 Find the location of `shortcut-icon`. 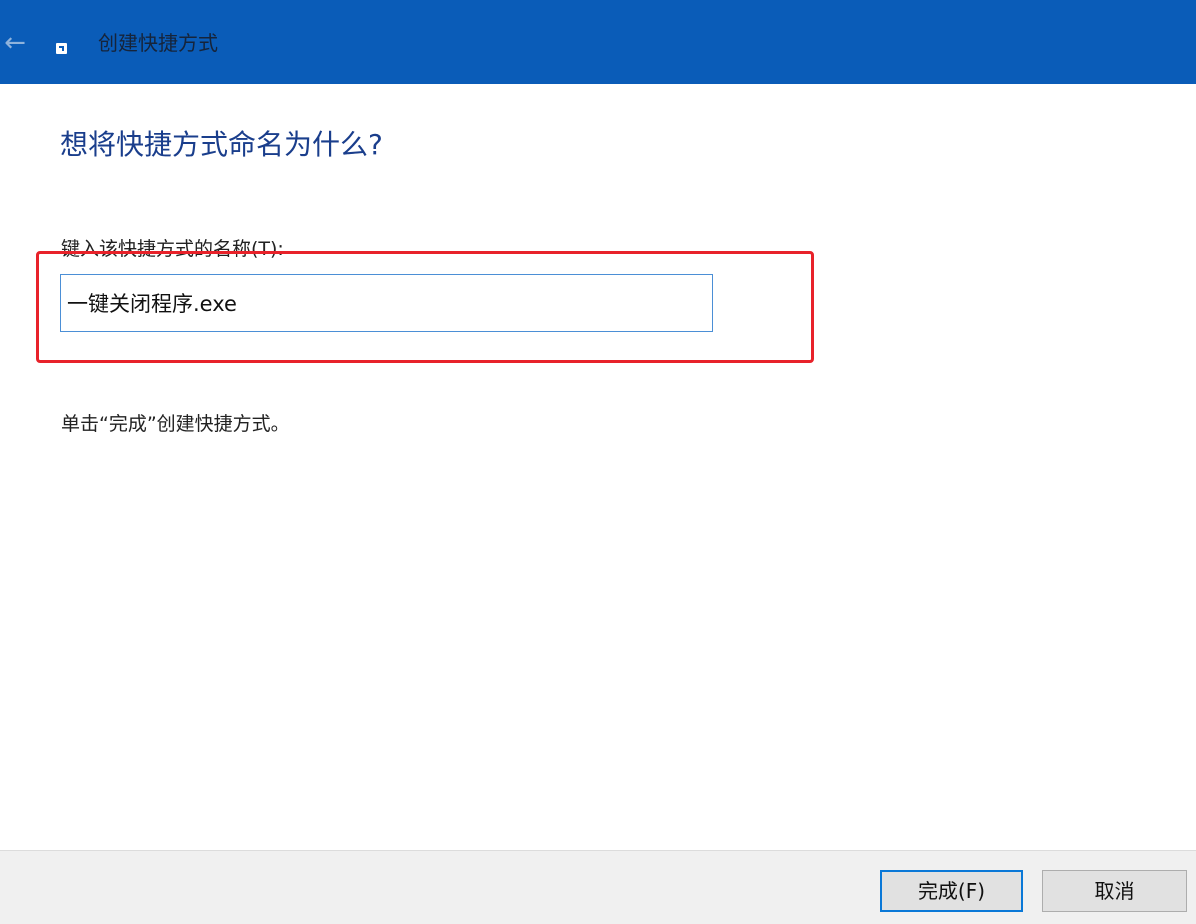

shortcut-icon is located at coordinates (61, 48).